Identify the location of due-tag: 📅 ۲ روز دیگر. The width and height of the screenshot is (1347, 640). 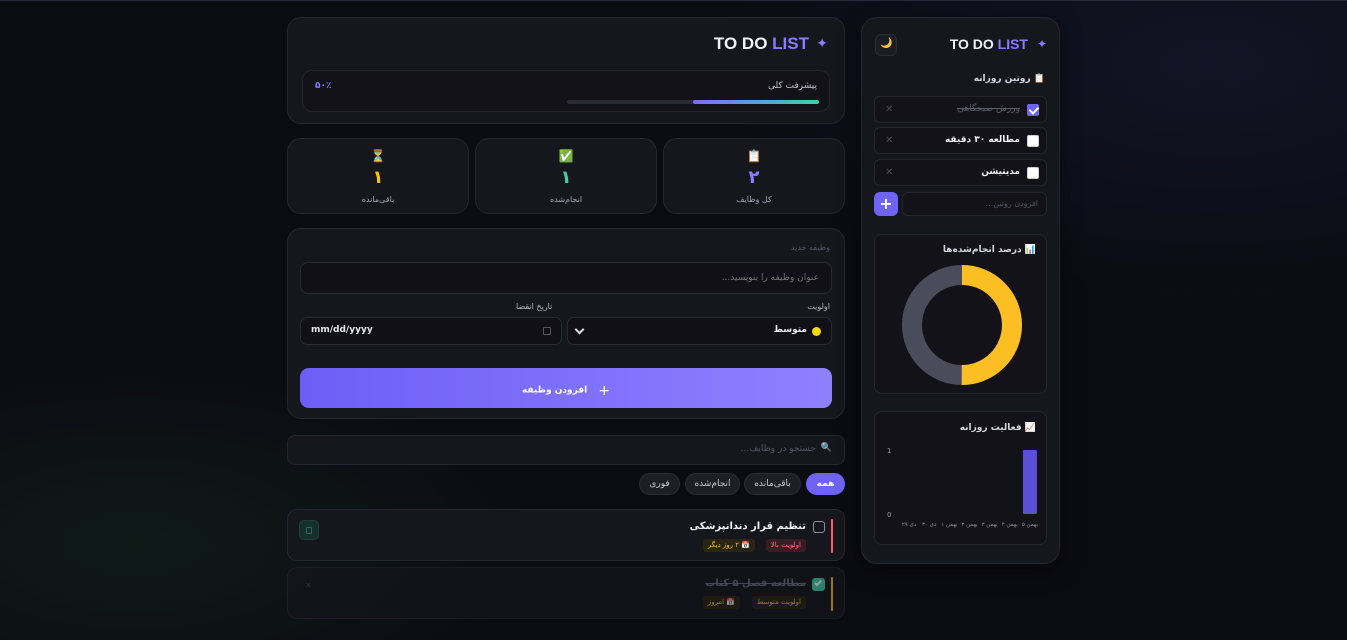
(728, 545).